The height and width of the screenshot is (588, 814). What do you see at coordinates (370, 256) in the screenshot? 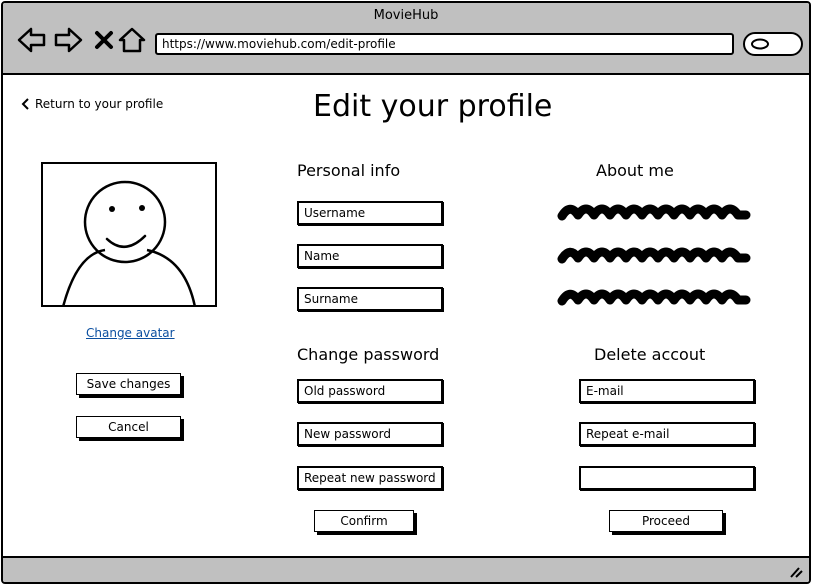
I see `name-field: Name` at bounding box center [370, 256].